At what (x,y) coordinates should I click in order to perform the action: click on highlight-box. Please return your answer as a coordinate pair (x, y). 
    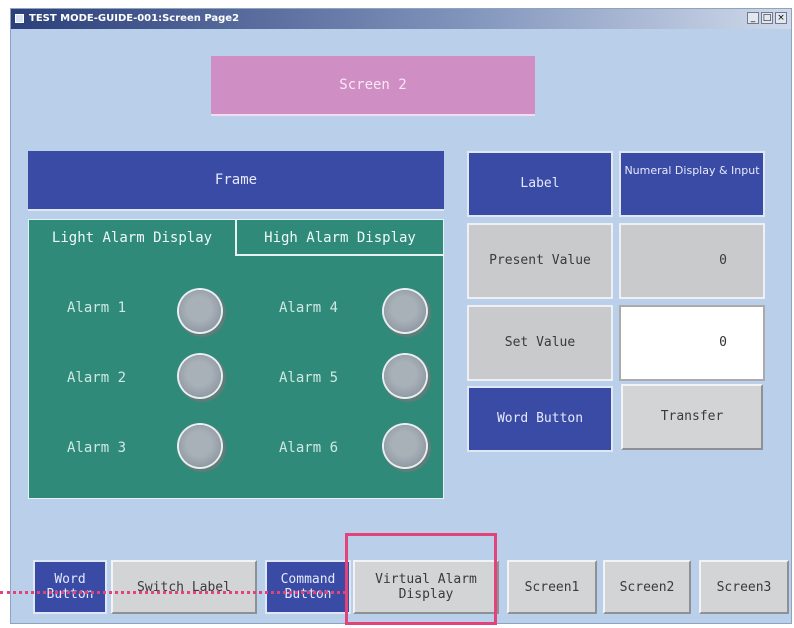
    Looking at the image, I should click on (421, 579).